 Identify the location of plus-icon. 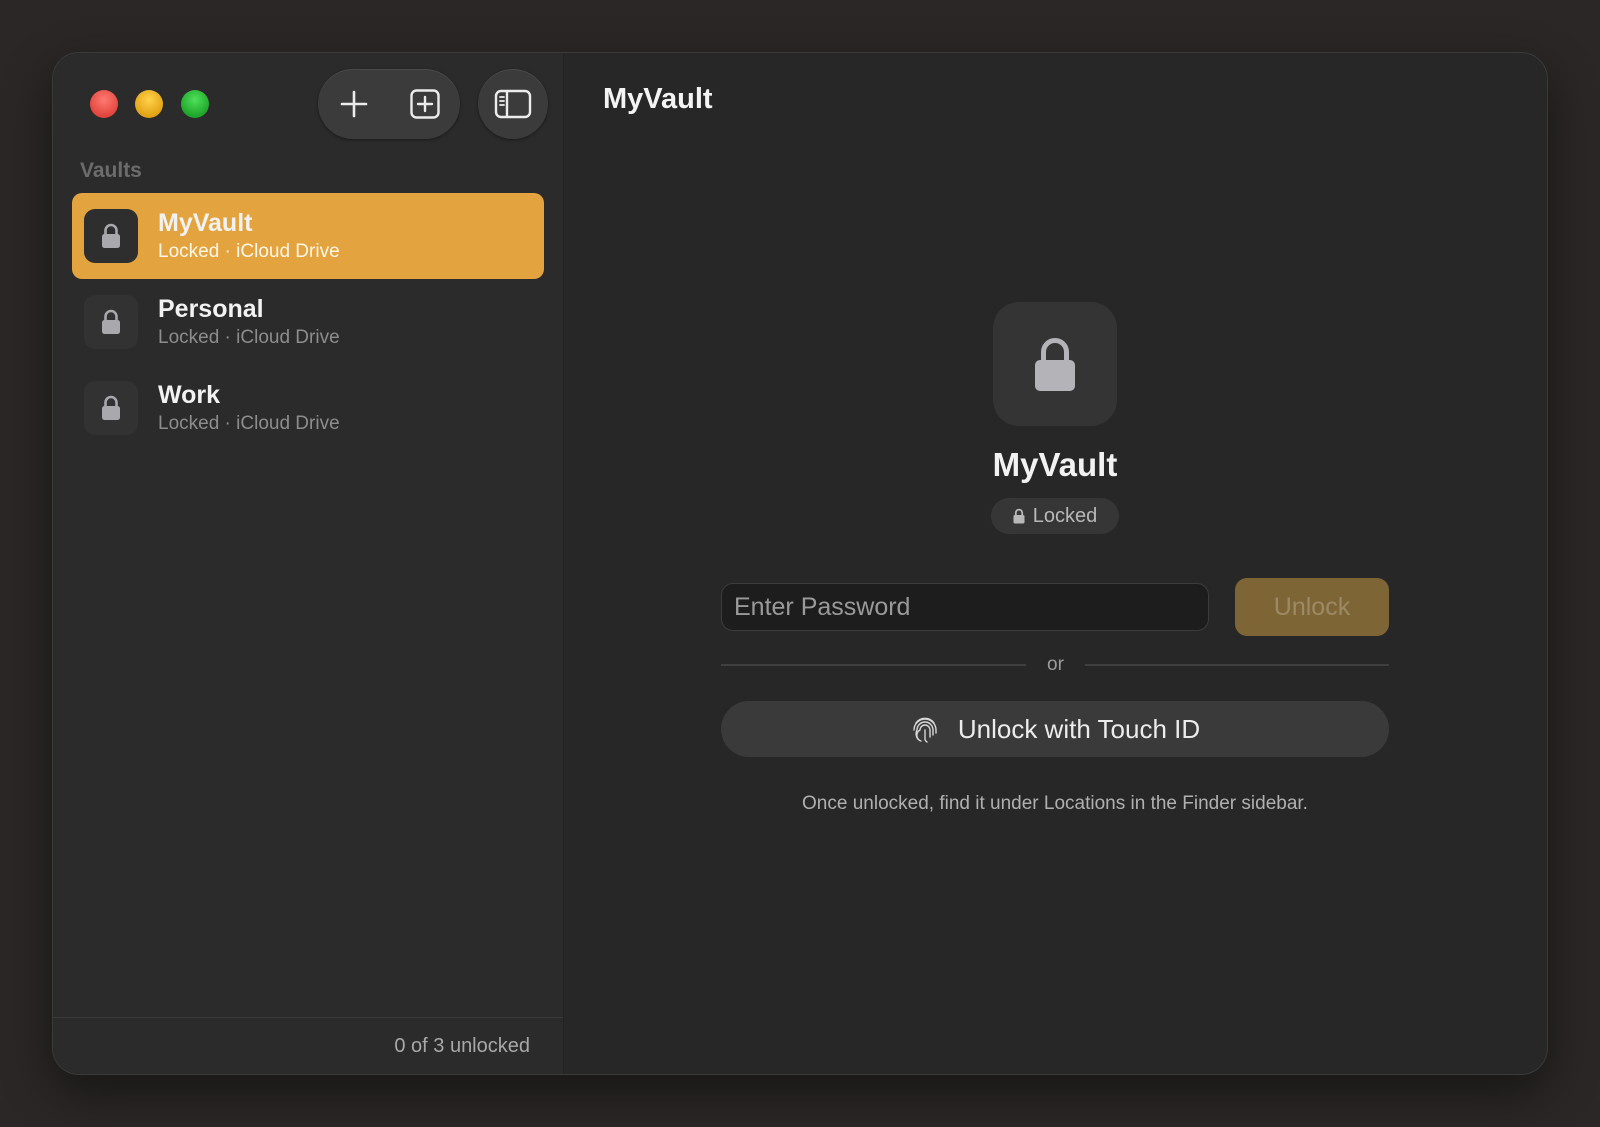
(353, 104).